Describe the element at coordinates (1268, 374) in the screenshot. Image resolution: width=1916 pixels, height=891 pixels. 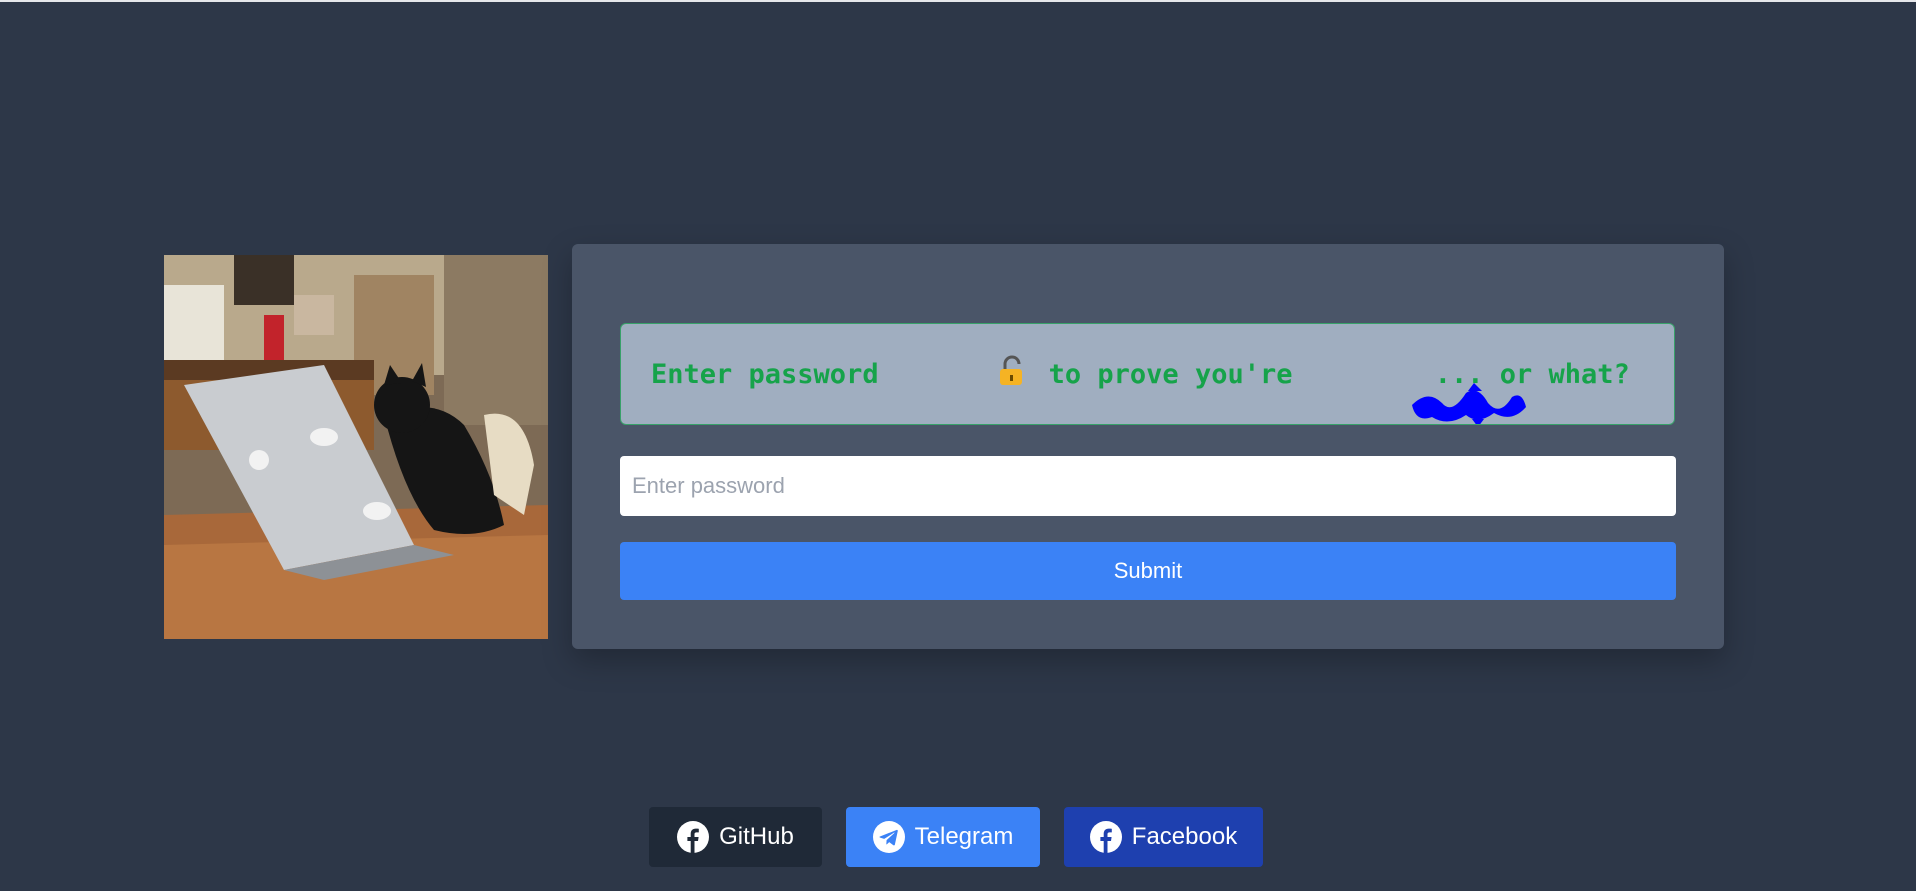
I see `prompt-text-middle-2: u're` at that location.